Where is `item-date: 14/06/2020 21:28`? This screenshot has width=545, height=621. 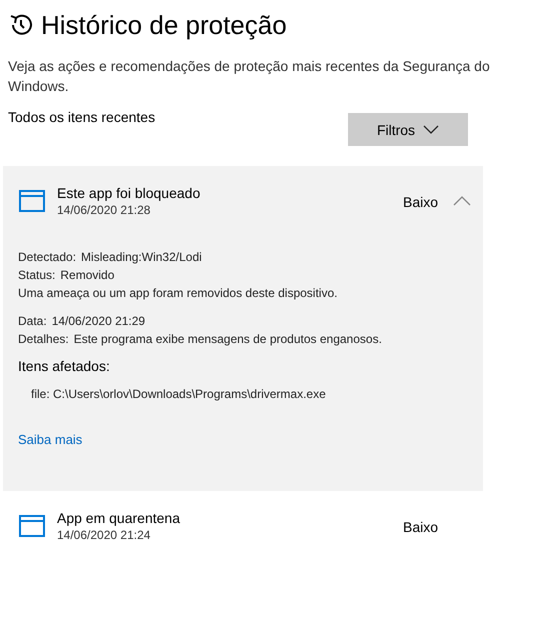 item-date: 14/06/2020 21:28 is located at coordinates (104, 210).